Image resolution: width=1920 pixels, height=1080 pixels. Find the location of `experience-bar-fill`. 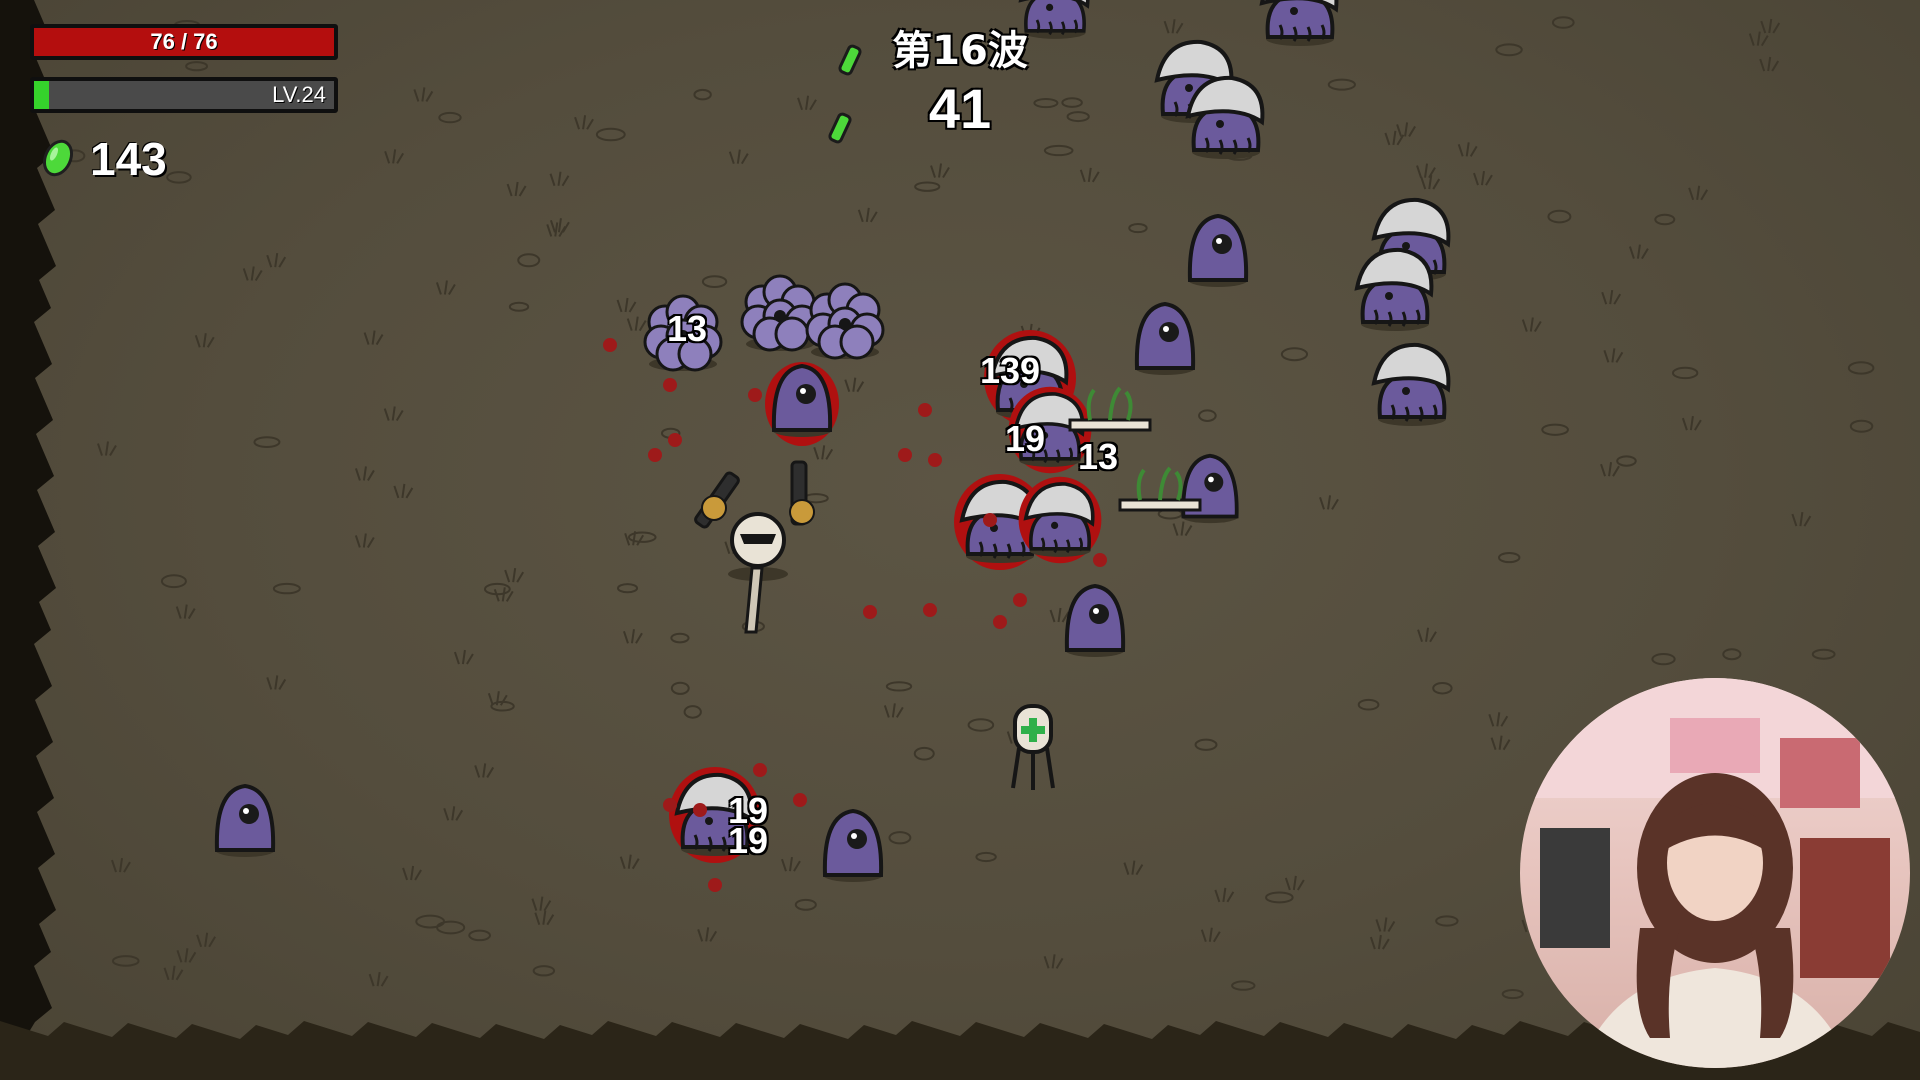

experience-bar-fill is located at coordinates (41, 95).